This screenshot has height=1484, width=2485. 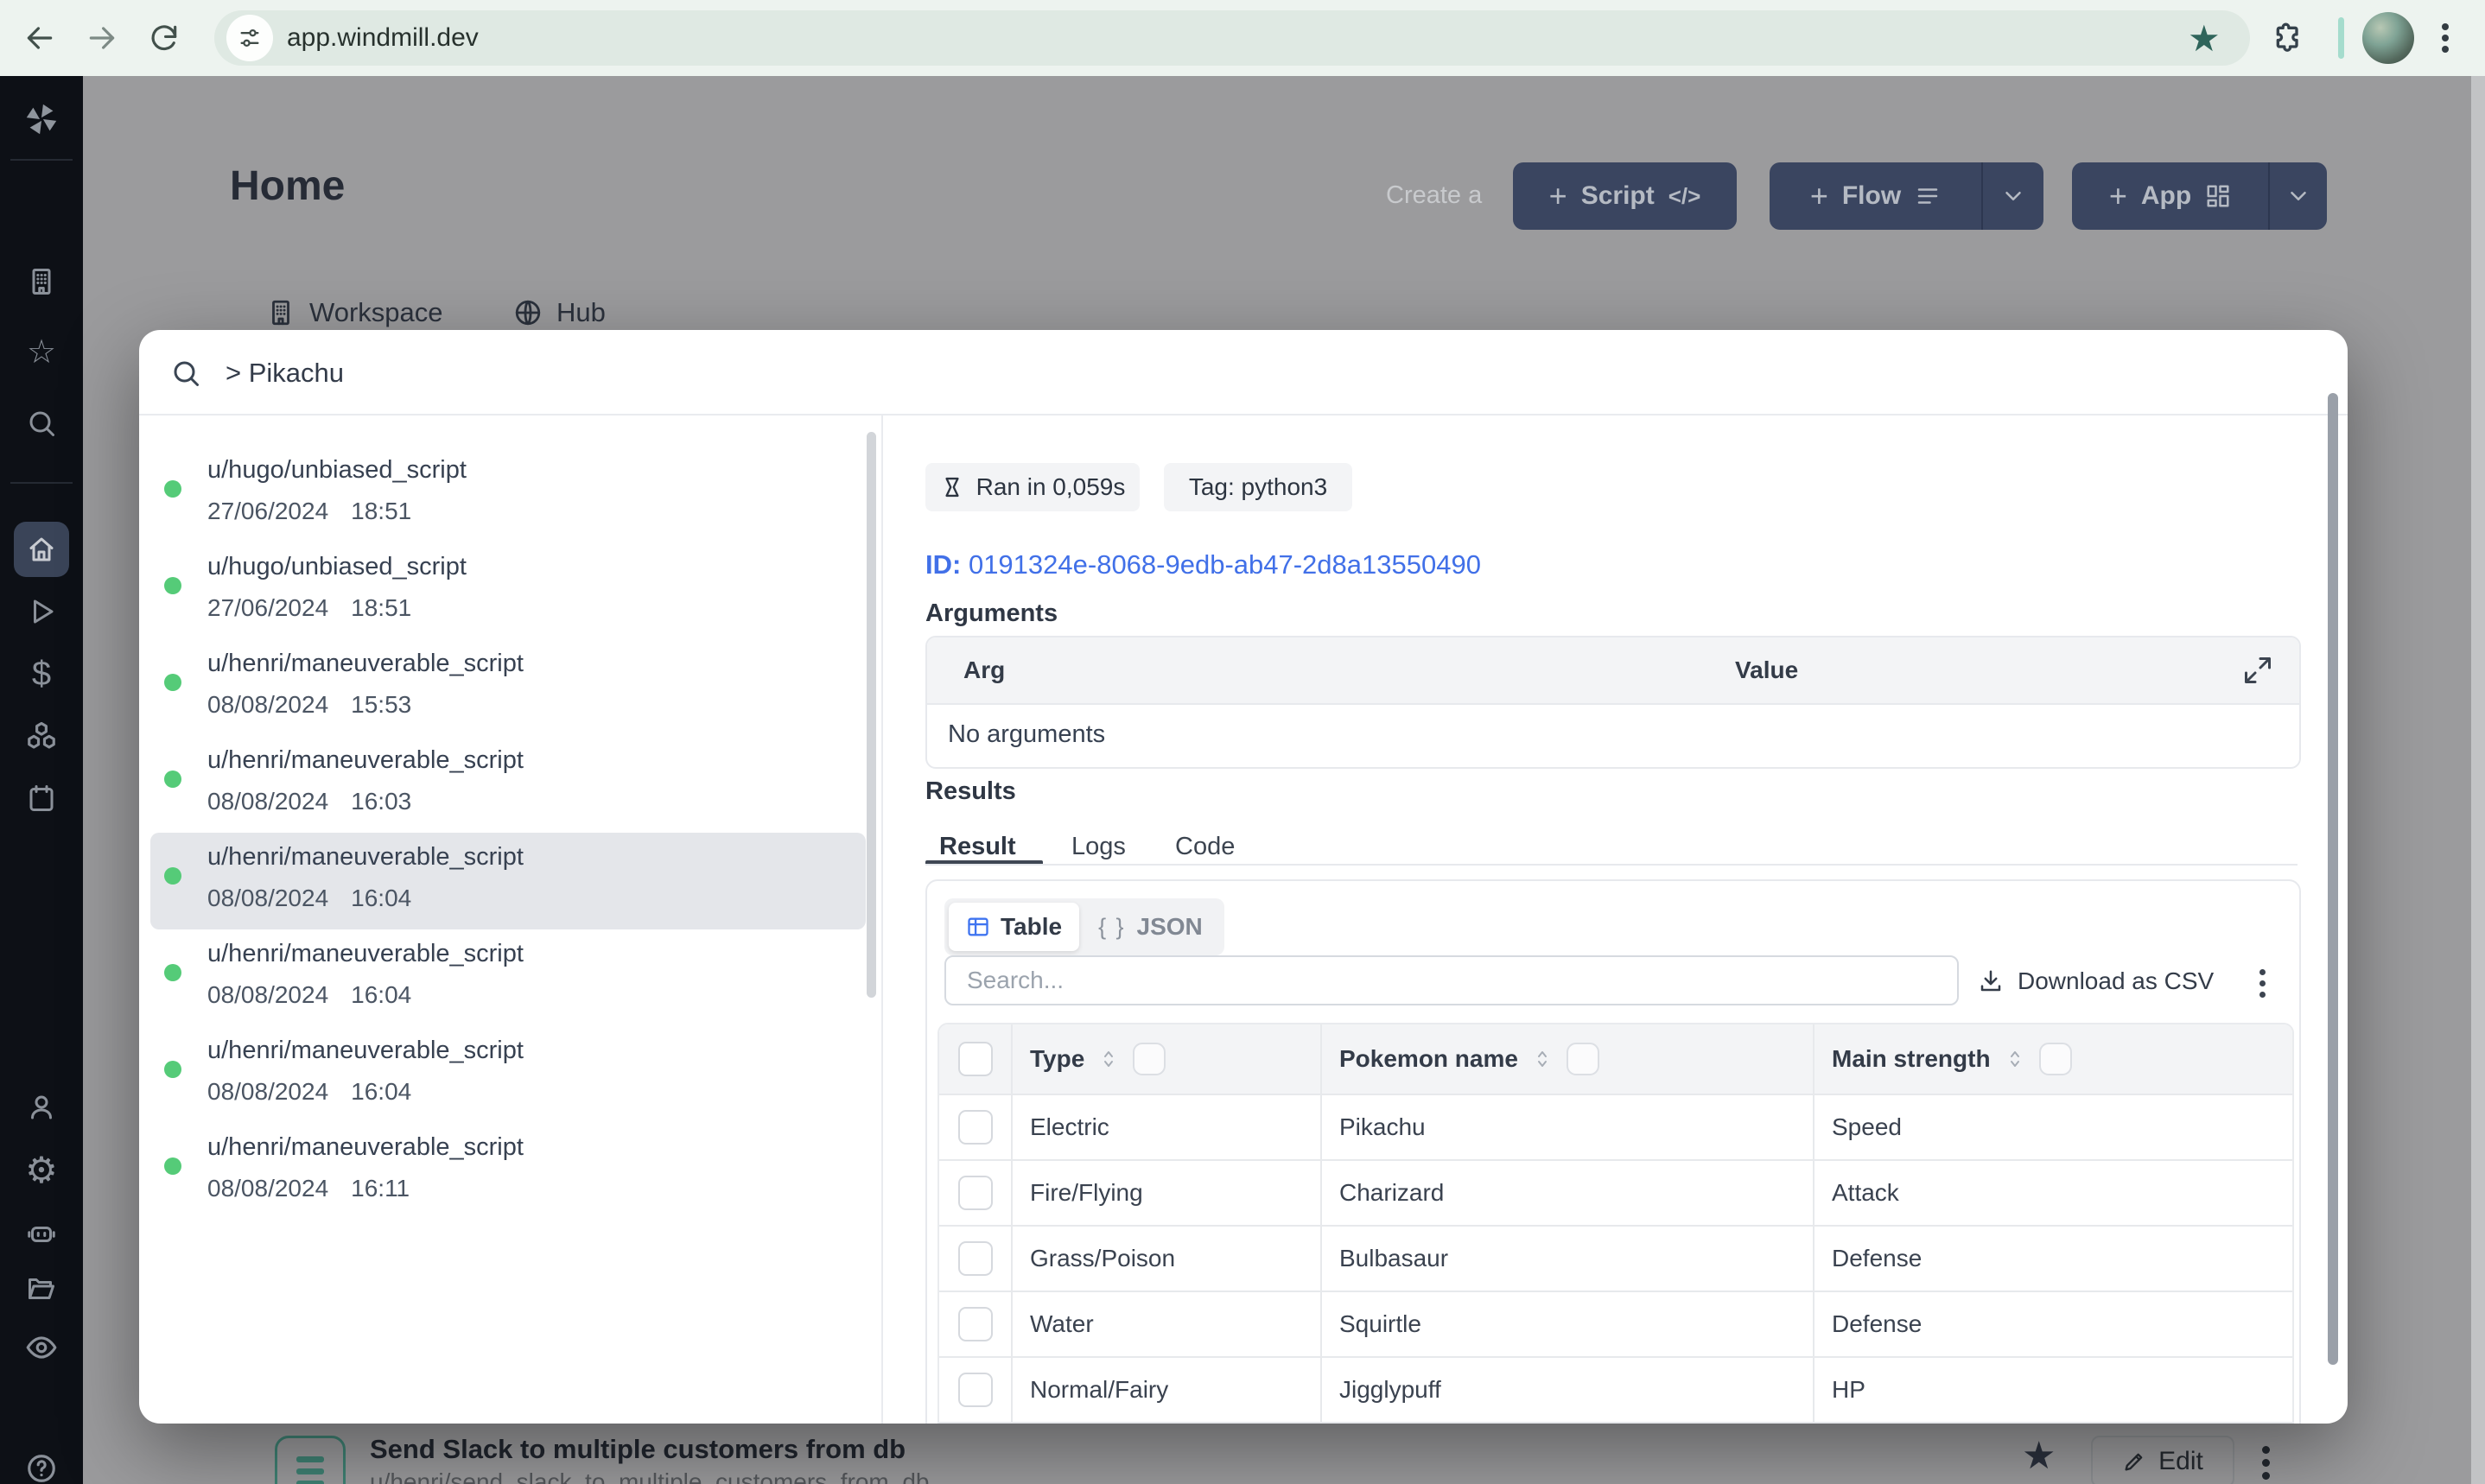 I want to click on table-row: Normal/Fairy Jigglypuff HP, so click(x=1615, y=1391).